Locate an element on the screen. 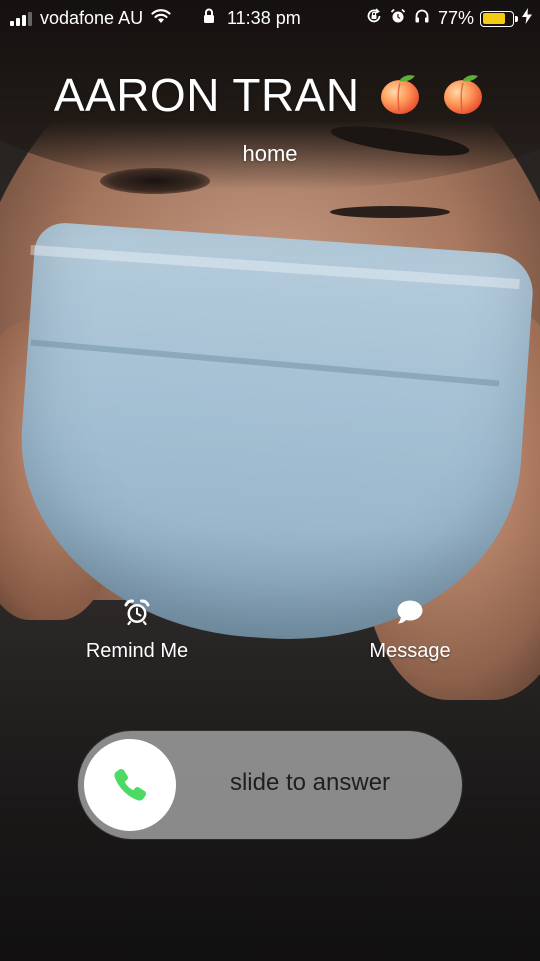  lock-icon is located at coordinates (209, 18).